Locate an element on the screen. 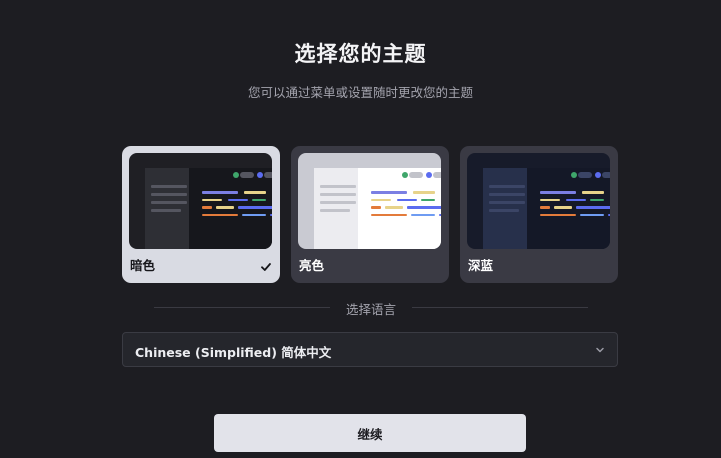  theme-preview-deep-blue is located at coordinates (538, 201).